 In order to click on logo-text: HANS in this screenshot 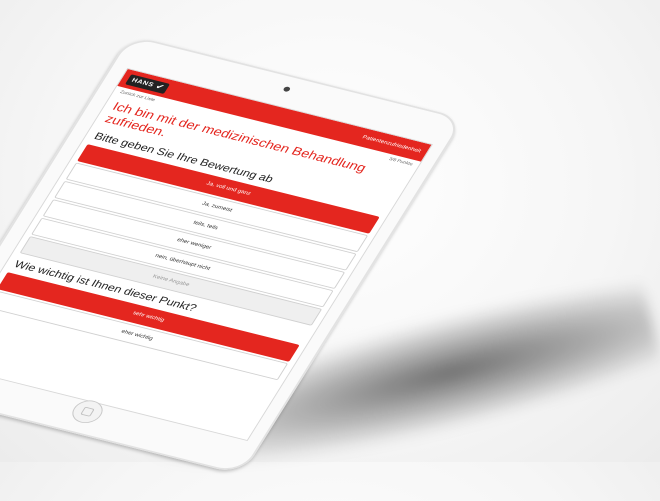, I will do `click(143, 82)`.